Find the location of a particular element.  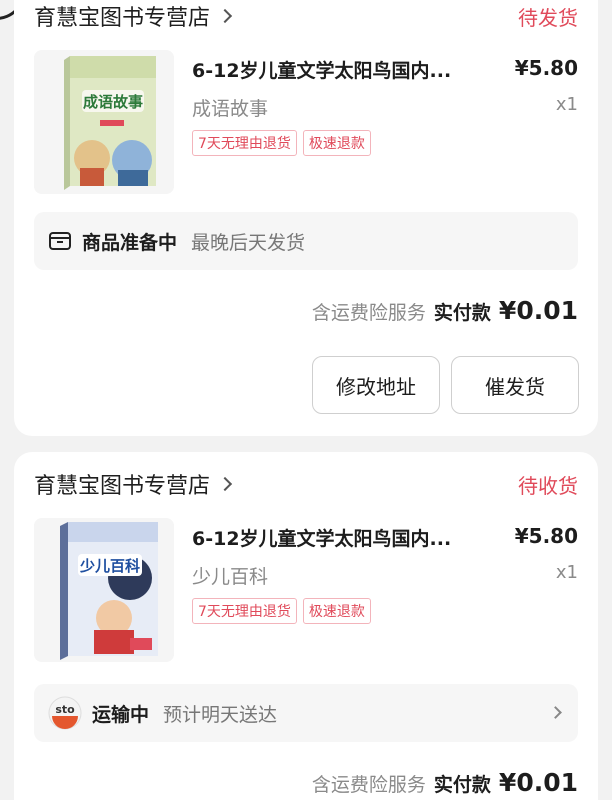

order-status: 待发货 is located at coordinates (548, 17).